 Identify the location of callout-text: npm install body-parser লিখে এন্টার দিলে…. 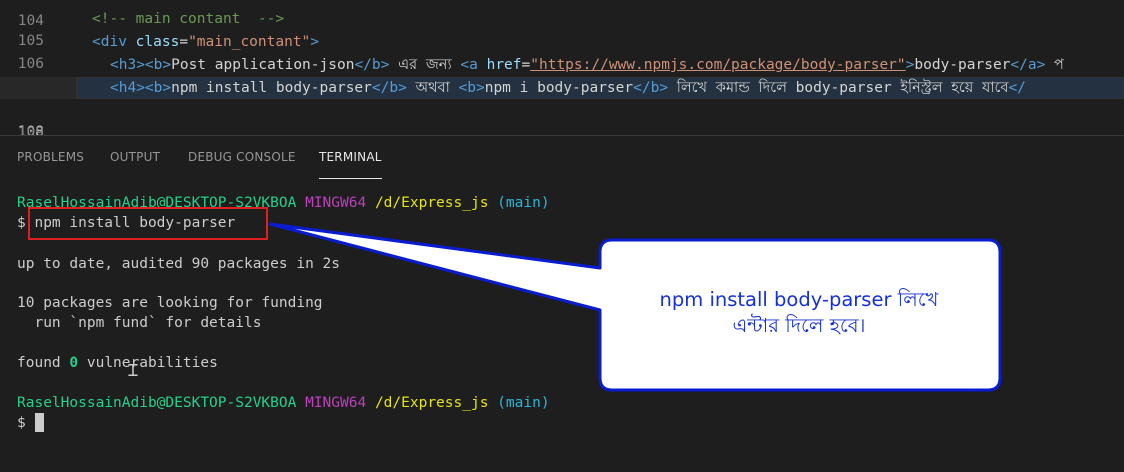
(799, 313).